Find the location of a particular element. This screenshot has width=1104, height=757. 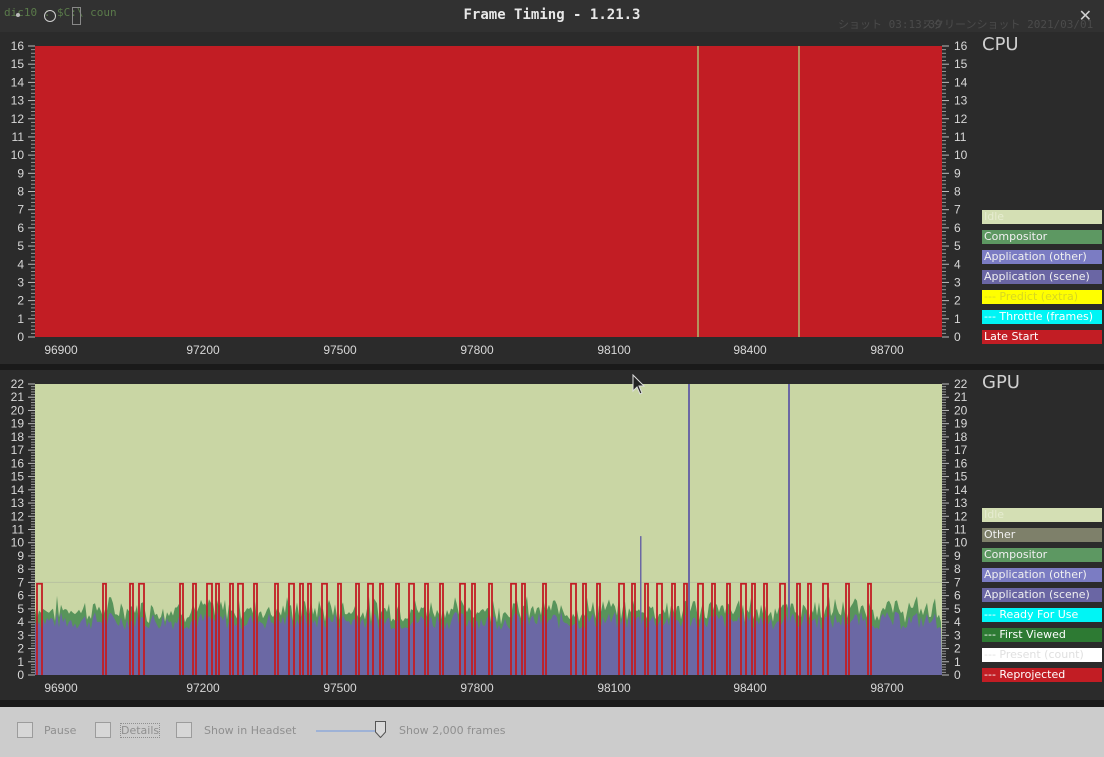

cpu-x-tick-label: 98400 is located at coordinates (750, 350).